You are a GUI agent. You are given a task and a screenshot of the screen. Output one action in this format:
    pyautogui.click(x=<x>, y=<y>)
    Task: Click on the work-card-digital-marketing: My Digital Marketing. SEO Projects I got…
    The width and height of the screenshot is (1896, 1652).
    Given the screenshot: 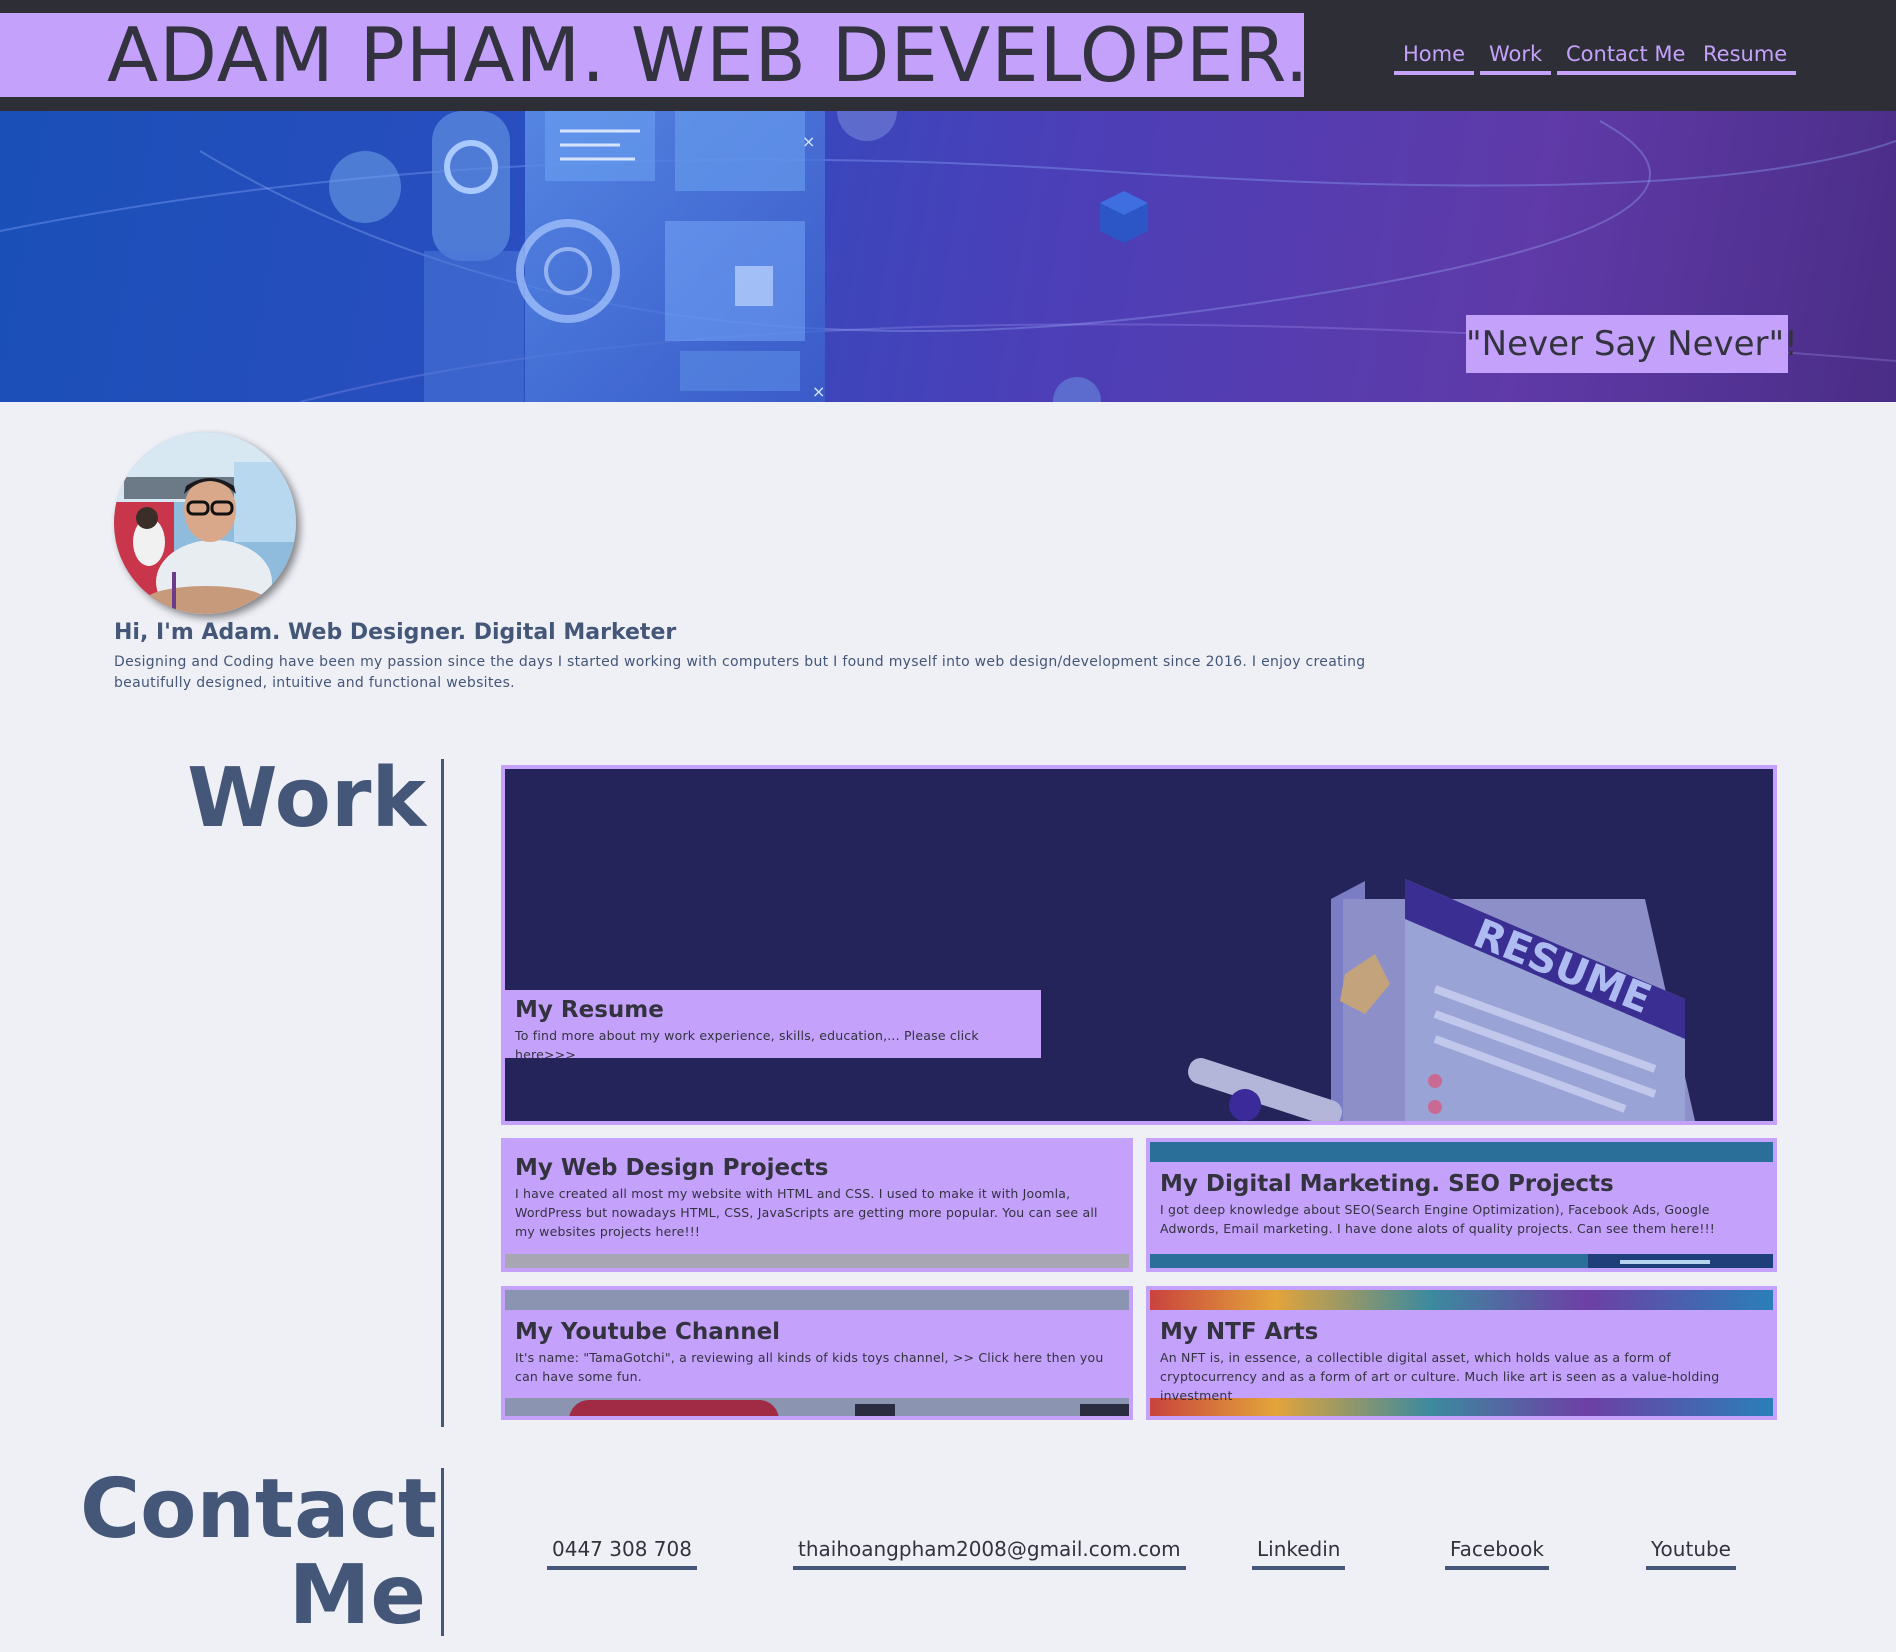 What is the action you would take?
    pyautogui.click(x=1461, y=1205)
    